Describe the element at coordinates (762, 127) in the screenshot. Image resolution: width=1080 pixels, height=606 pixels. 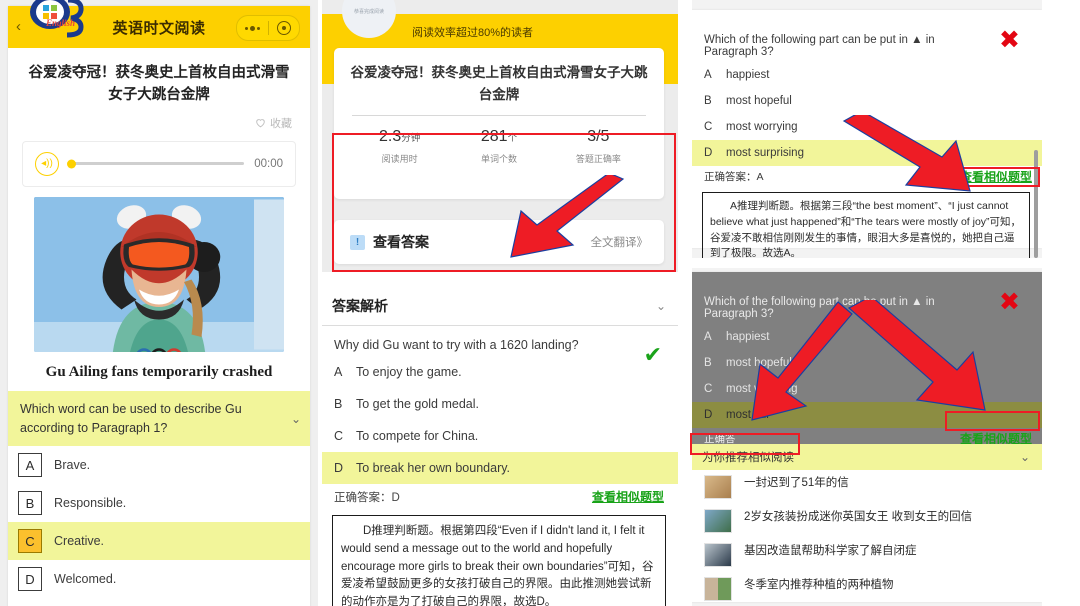
I see `option-text: most worrying` at that location.